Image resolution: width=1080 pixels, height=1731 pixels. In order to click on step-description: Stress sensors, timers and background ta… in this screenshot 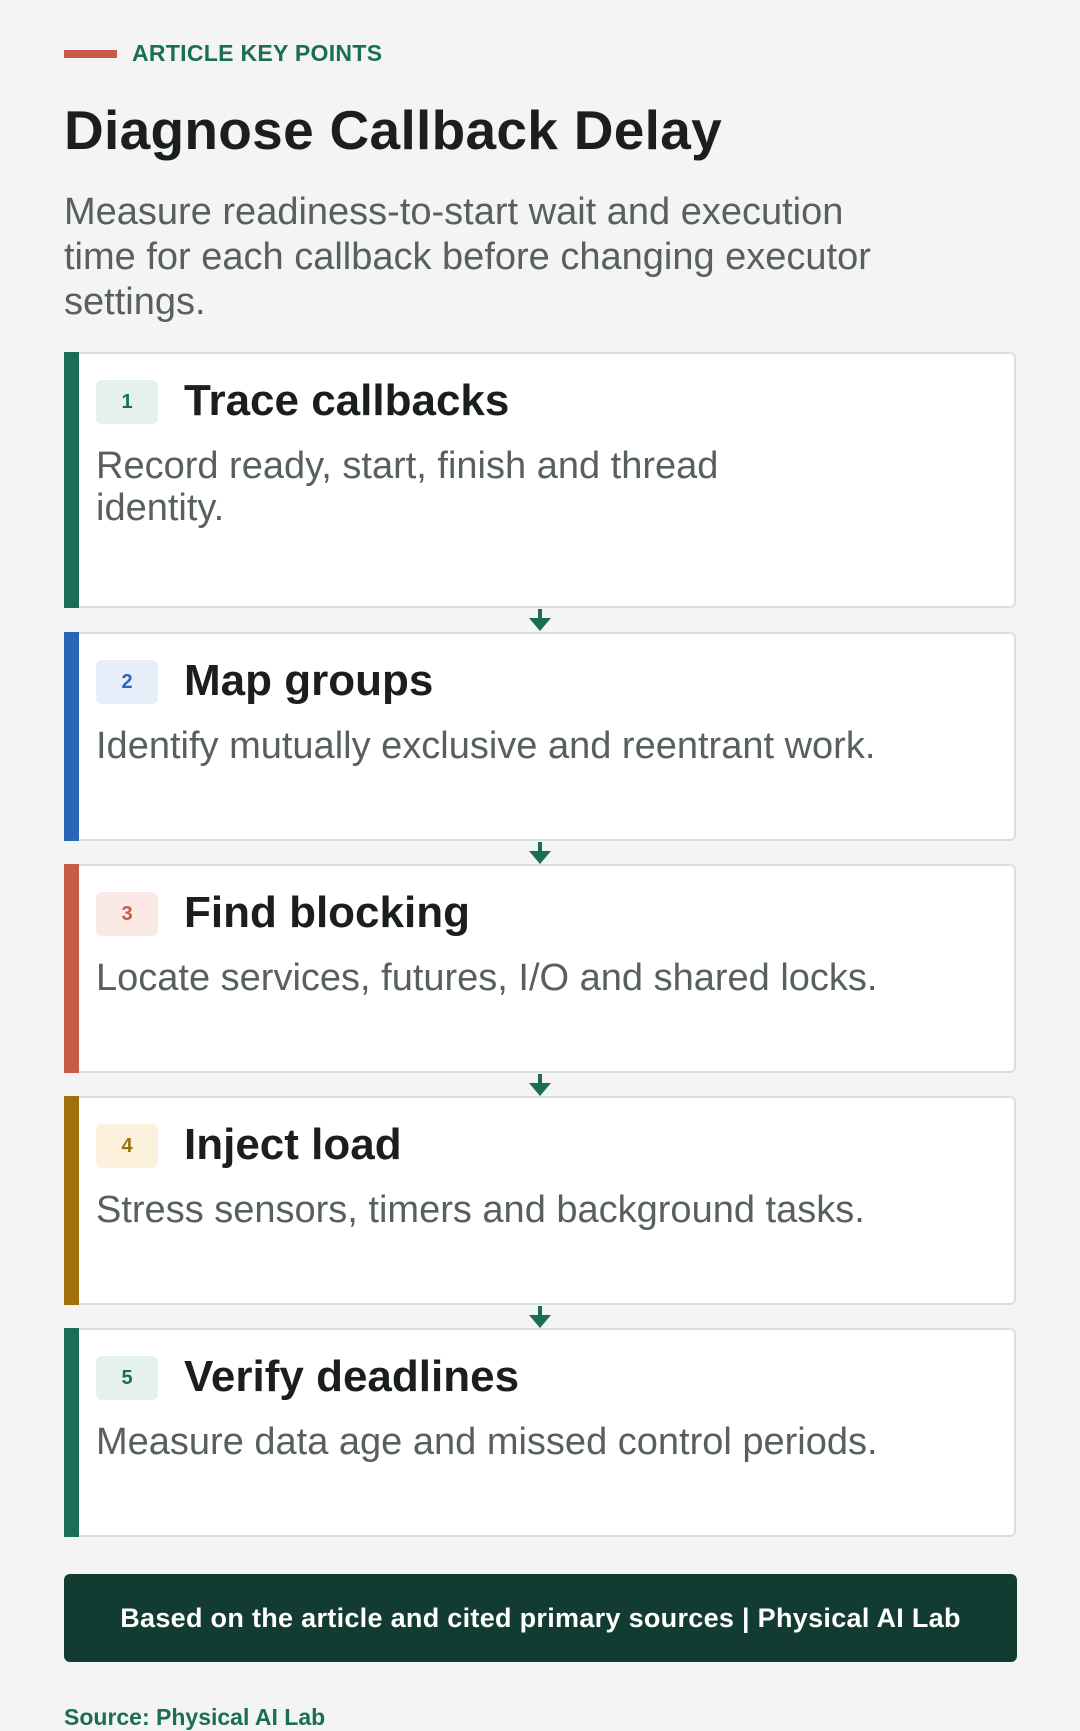, I will do `click(480, 1210)`.